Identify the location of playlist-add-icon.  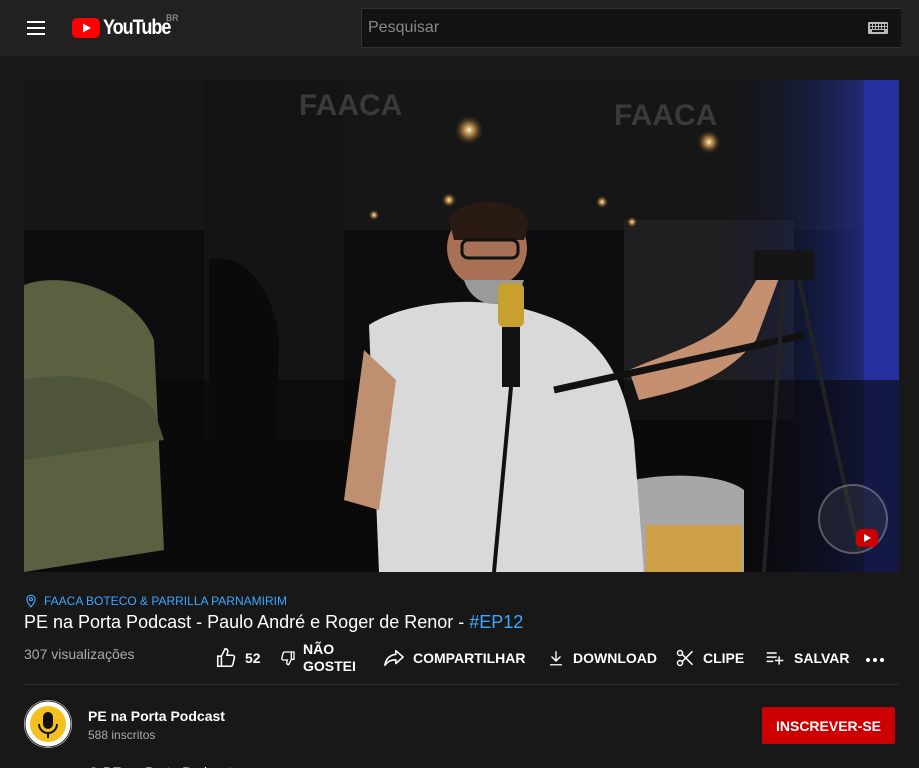
(775, 658).